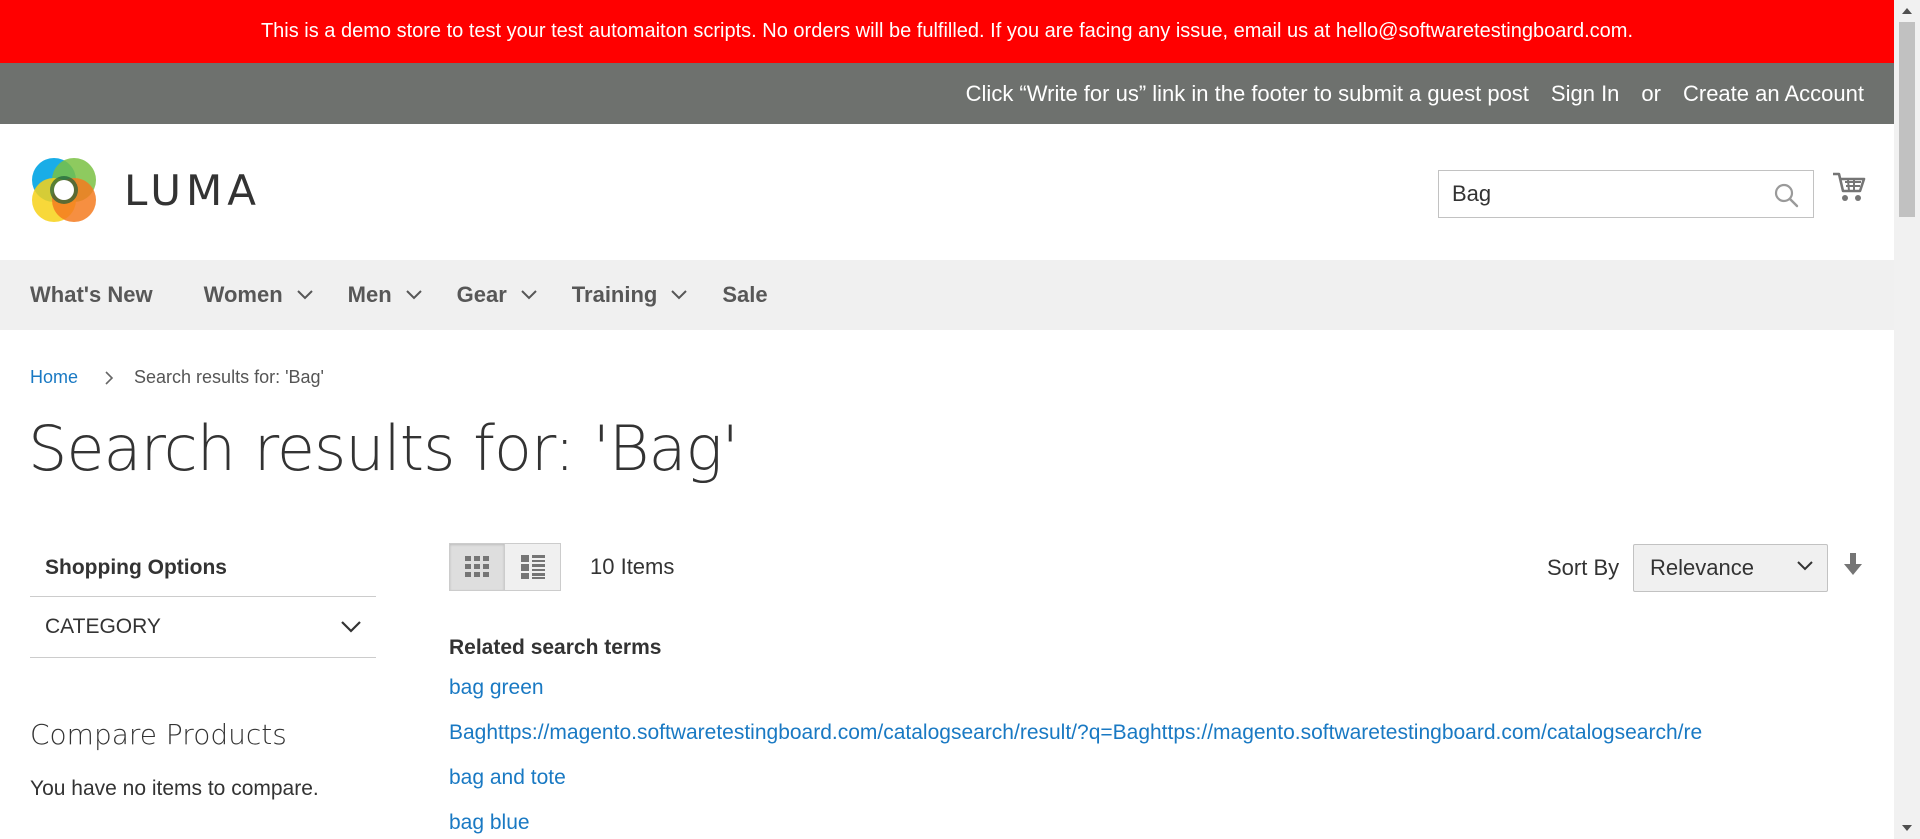 This screenshot has width=1920, height=839. I want to click on products-toolbar: 10 Items Sort By Relevance, so click(1155, 568).